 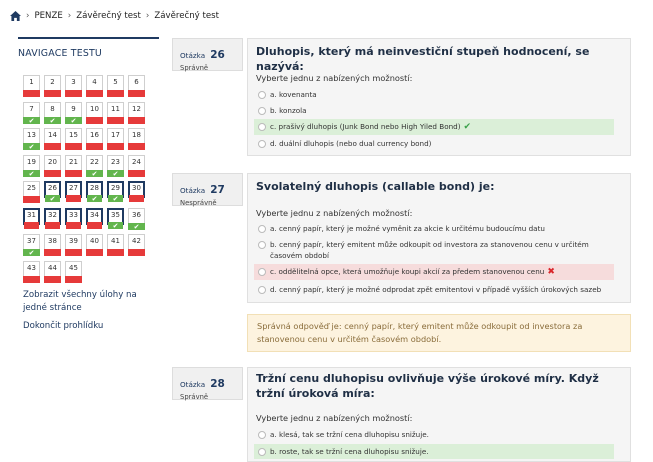 What do you see at coordinates (31, 245) in the screenshot?
I see `question-nav-button: 37 ✔` at bounding box center [31, 245].